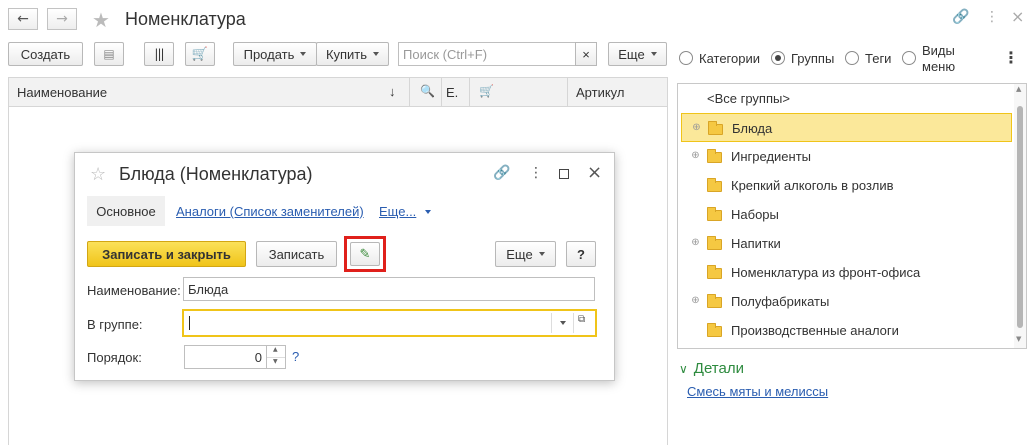 This screenshot has width=1036, height=445. Describe the element at coordinates (813, 58) in the screenshot. I see `radio-groups-label: Группы` at that location.